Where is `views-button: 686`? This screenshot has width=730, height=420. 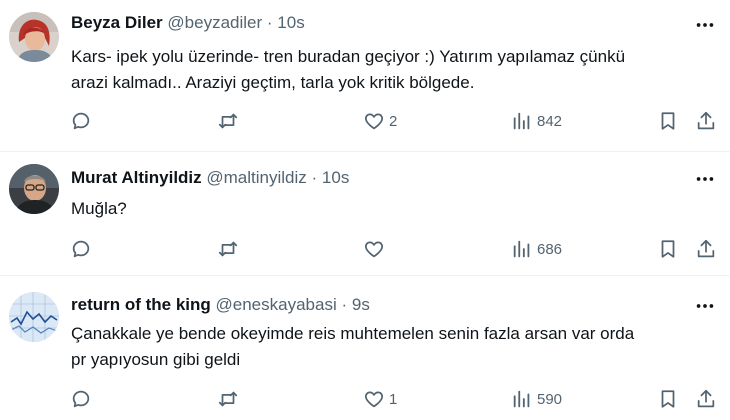
views-button: 686 is located at coordinates (536, 249).